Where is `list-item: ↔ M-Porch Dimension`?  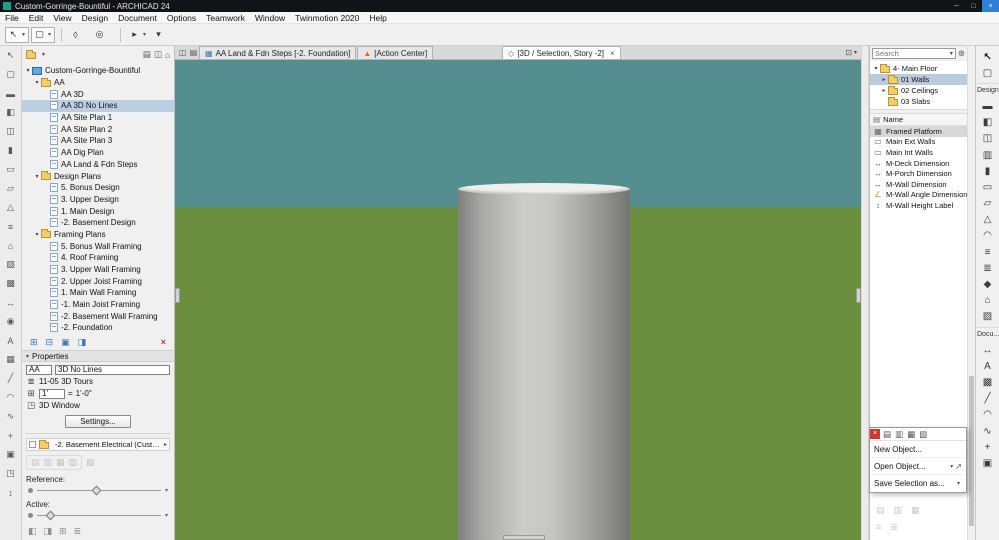 list-item: ↔ M-Porch Dimension is located at coordinates (918, 173).